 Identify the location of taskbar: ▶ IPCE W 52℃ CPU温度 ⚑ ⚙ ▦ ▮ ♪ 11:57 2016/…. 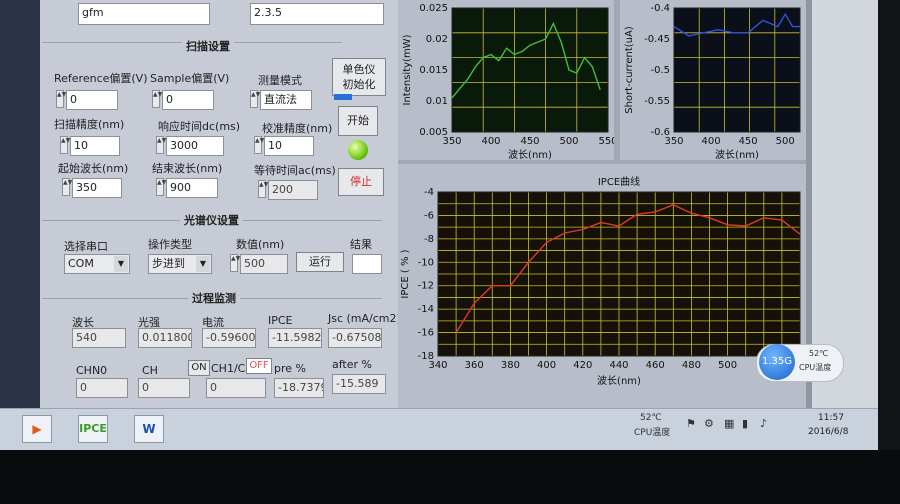
(439, 429).